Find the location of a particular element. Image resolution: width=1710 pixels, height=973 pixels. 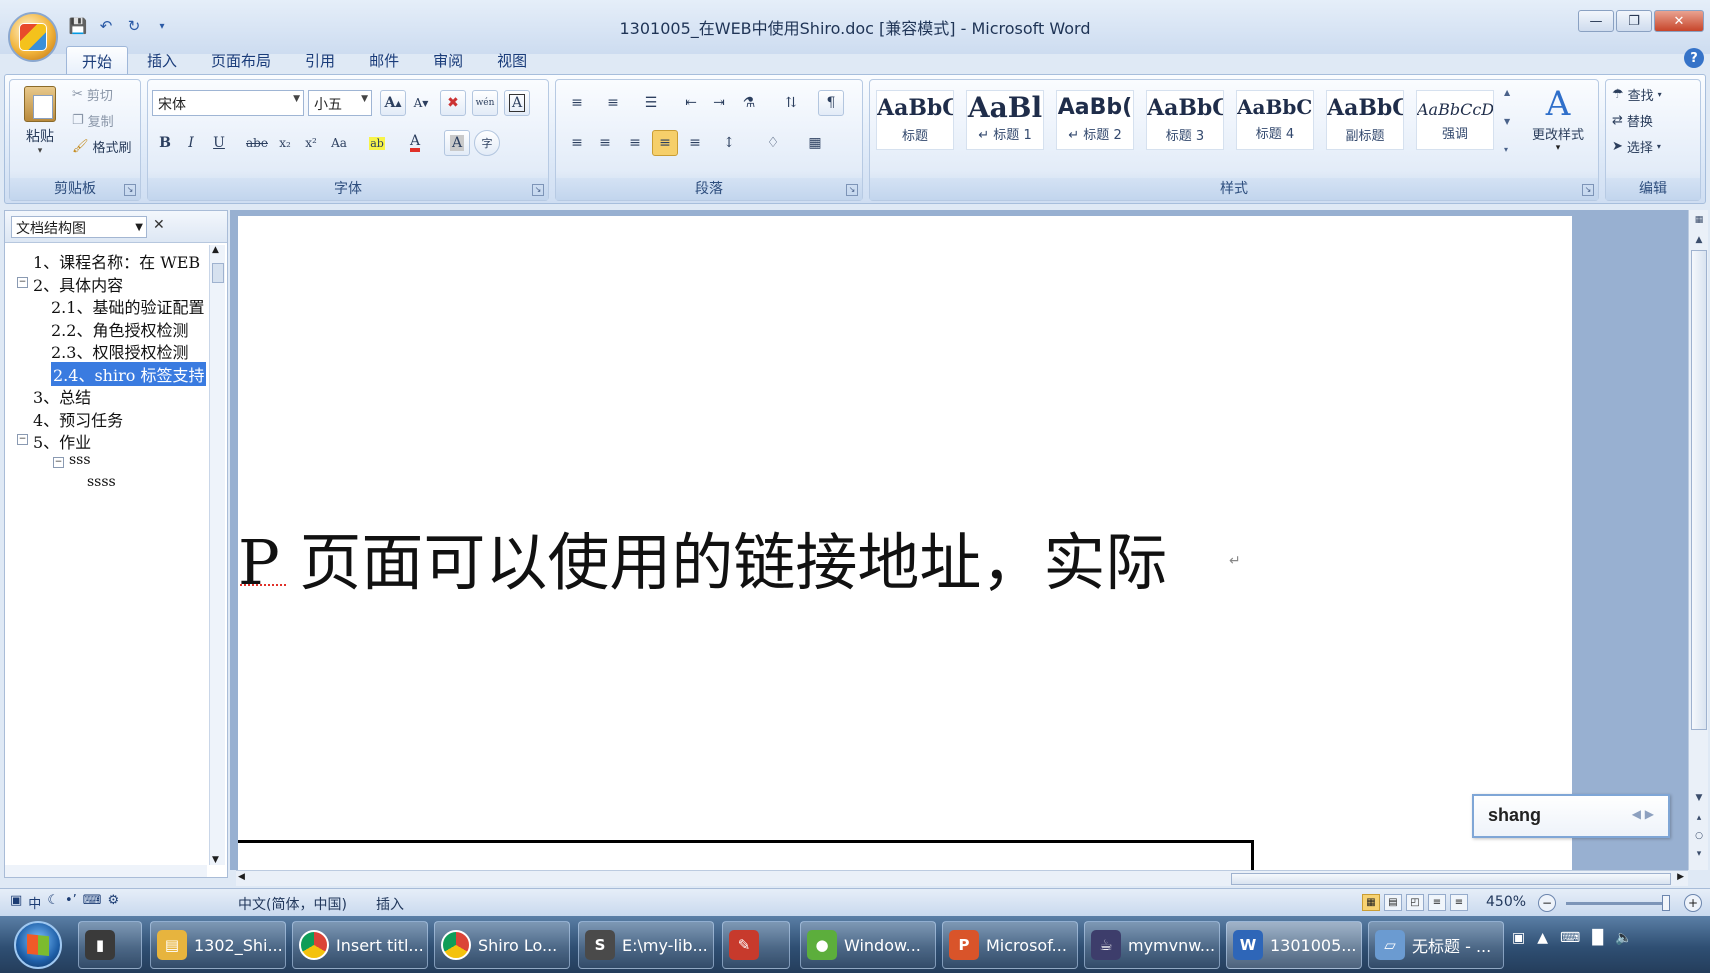

start-button is located at coordinates (38, 945).